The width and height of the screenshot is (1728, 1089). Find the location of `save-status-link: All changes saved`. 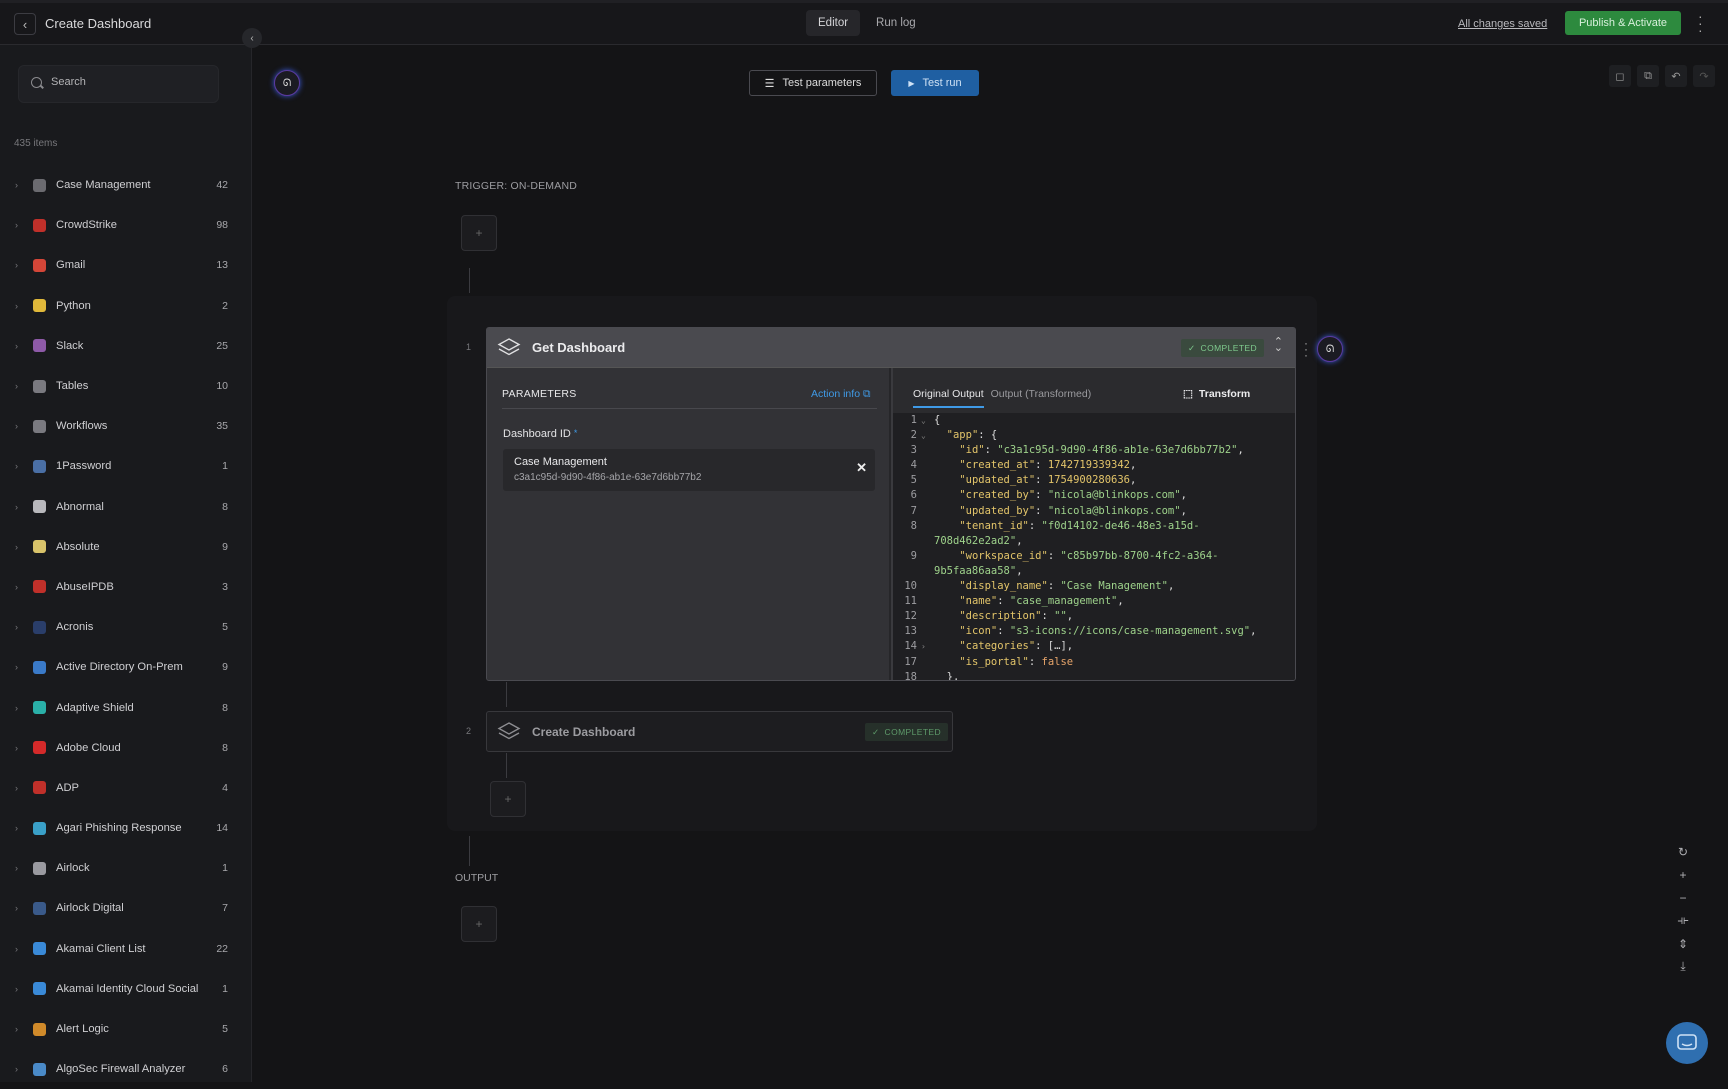

save-status-link: All changes saved is located at coordinates (1502, 24).